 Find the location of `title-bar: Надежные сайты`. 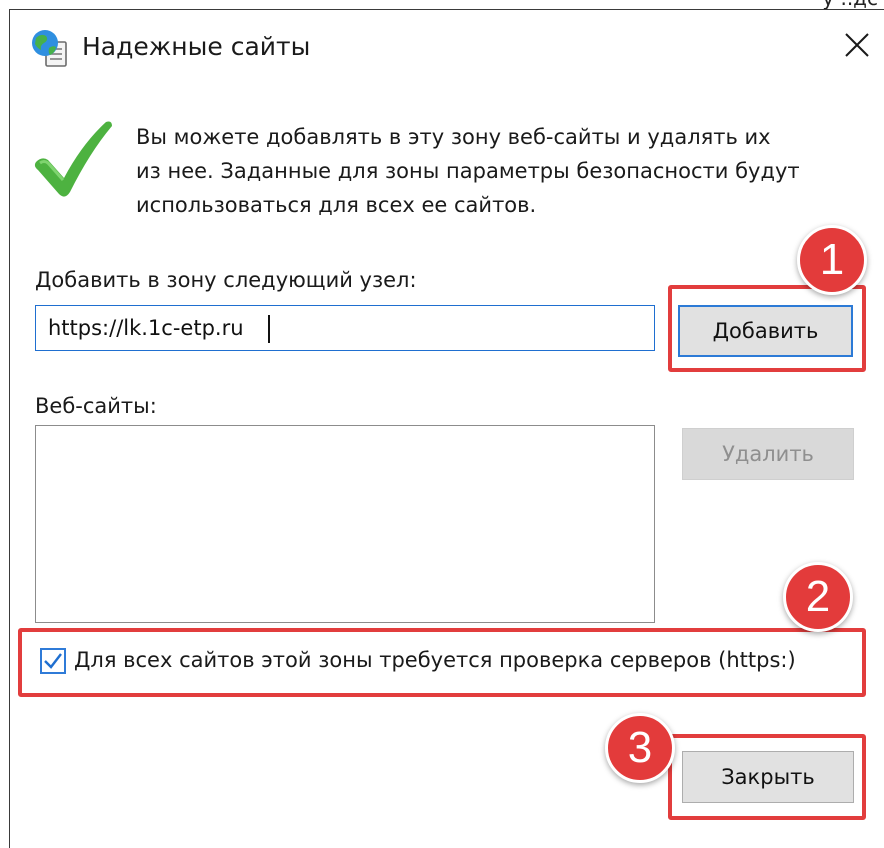

title-bar: Надежные сайты is located at coordinates (447, 48).